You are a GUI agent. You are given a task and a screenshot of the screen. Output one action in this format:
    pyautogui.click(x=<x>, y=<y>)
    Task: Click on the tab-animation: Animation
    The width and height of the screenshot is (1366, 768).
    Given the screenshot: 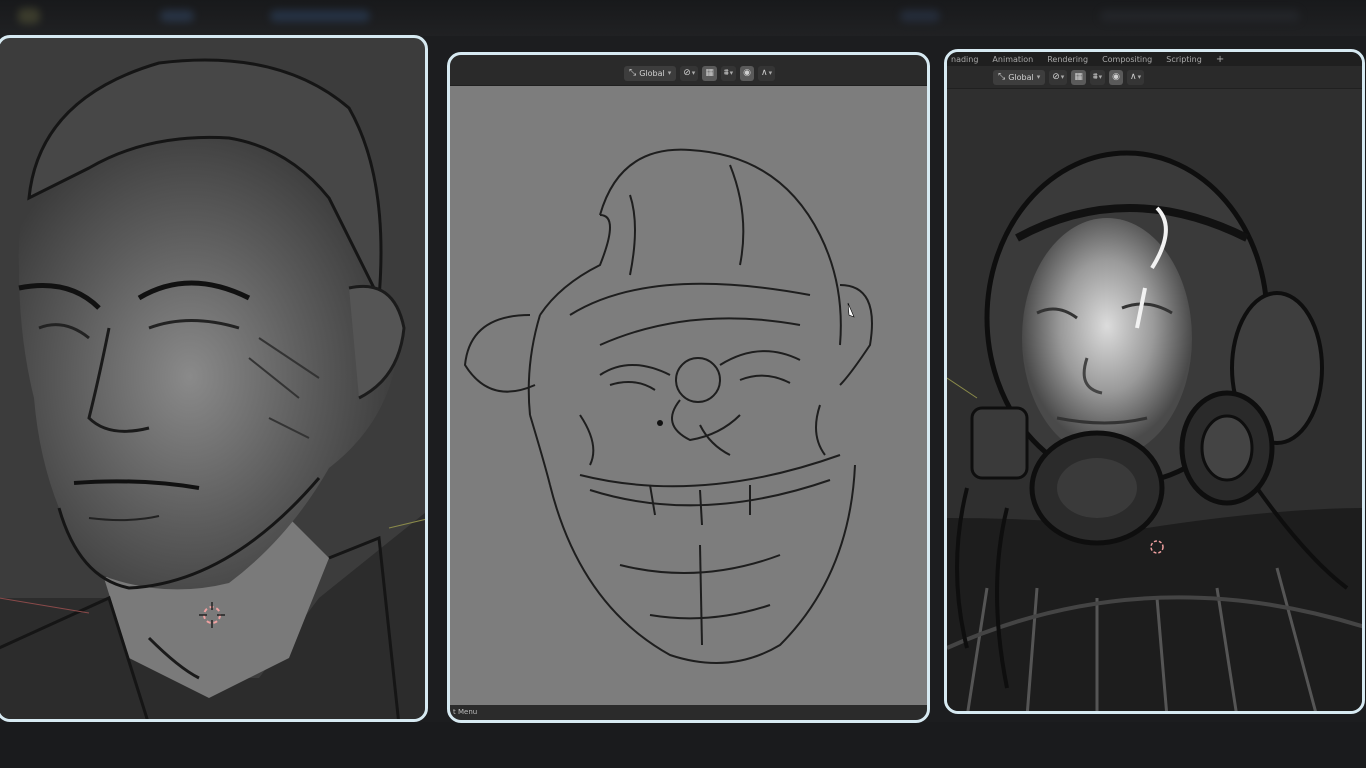 What is the action you would take?
    pyautogui.click(x=1012, y=59)
    